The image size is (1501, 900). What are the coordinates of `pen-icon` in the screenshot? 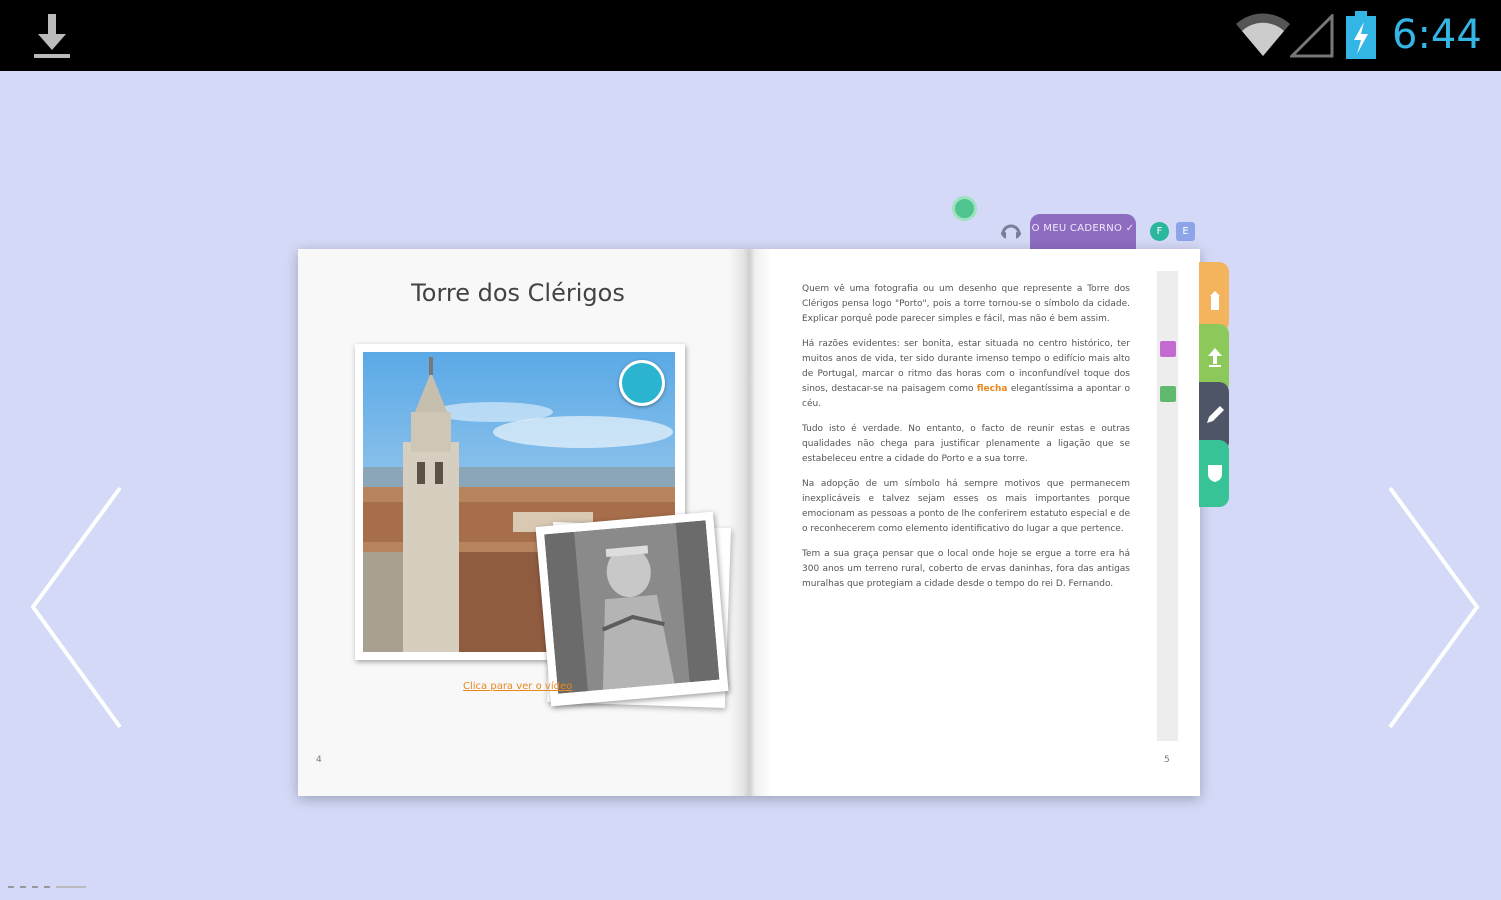 It's located at (1215, 414).